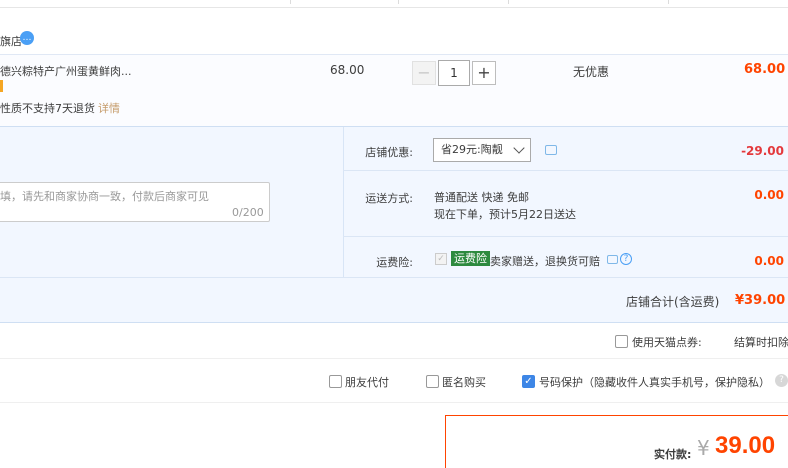  I want to click on insurance-amount: 0.00, so click(769, 261).